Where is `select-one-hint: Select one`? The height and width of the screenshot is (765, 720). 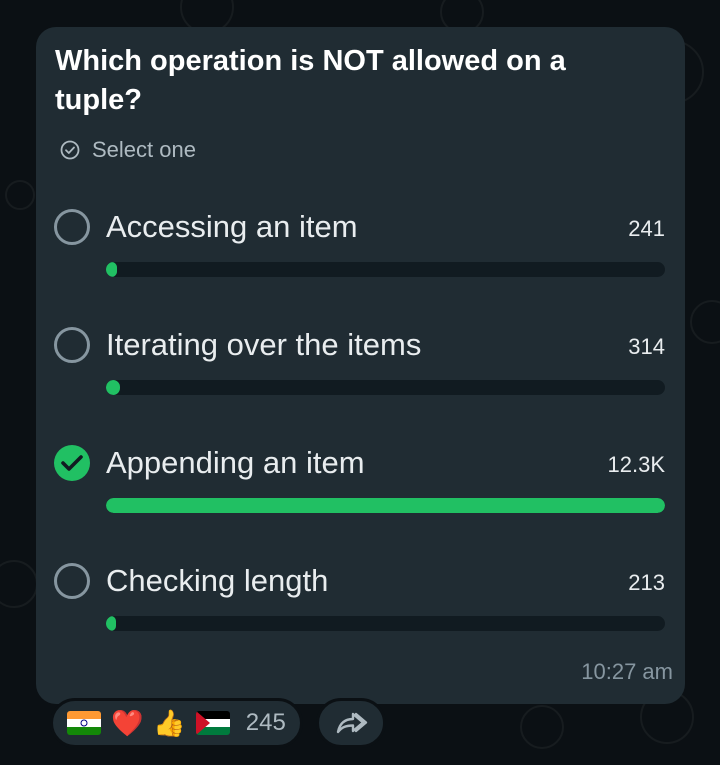
select-one-hint: Select one is located at coordinates (128, 150).